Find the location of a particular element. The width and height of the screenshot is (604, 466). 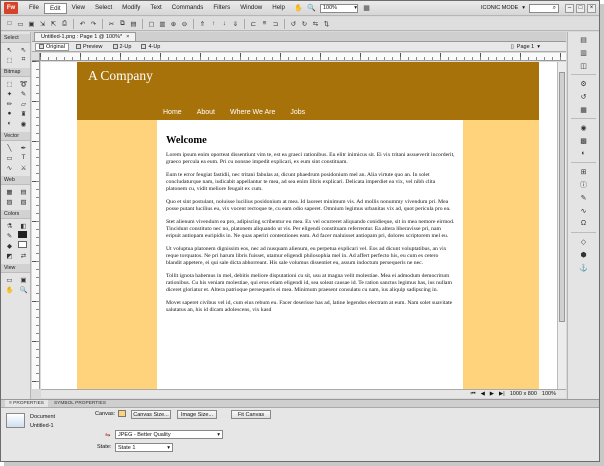

view-original-button: Original is located at coordinates (52, 46).